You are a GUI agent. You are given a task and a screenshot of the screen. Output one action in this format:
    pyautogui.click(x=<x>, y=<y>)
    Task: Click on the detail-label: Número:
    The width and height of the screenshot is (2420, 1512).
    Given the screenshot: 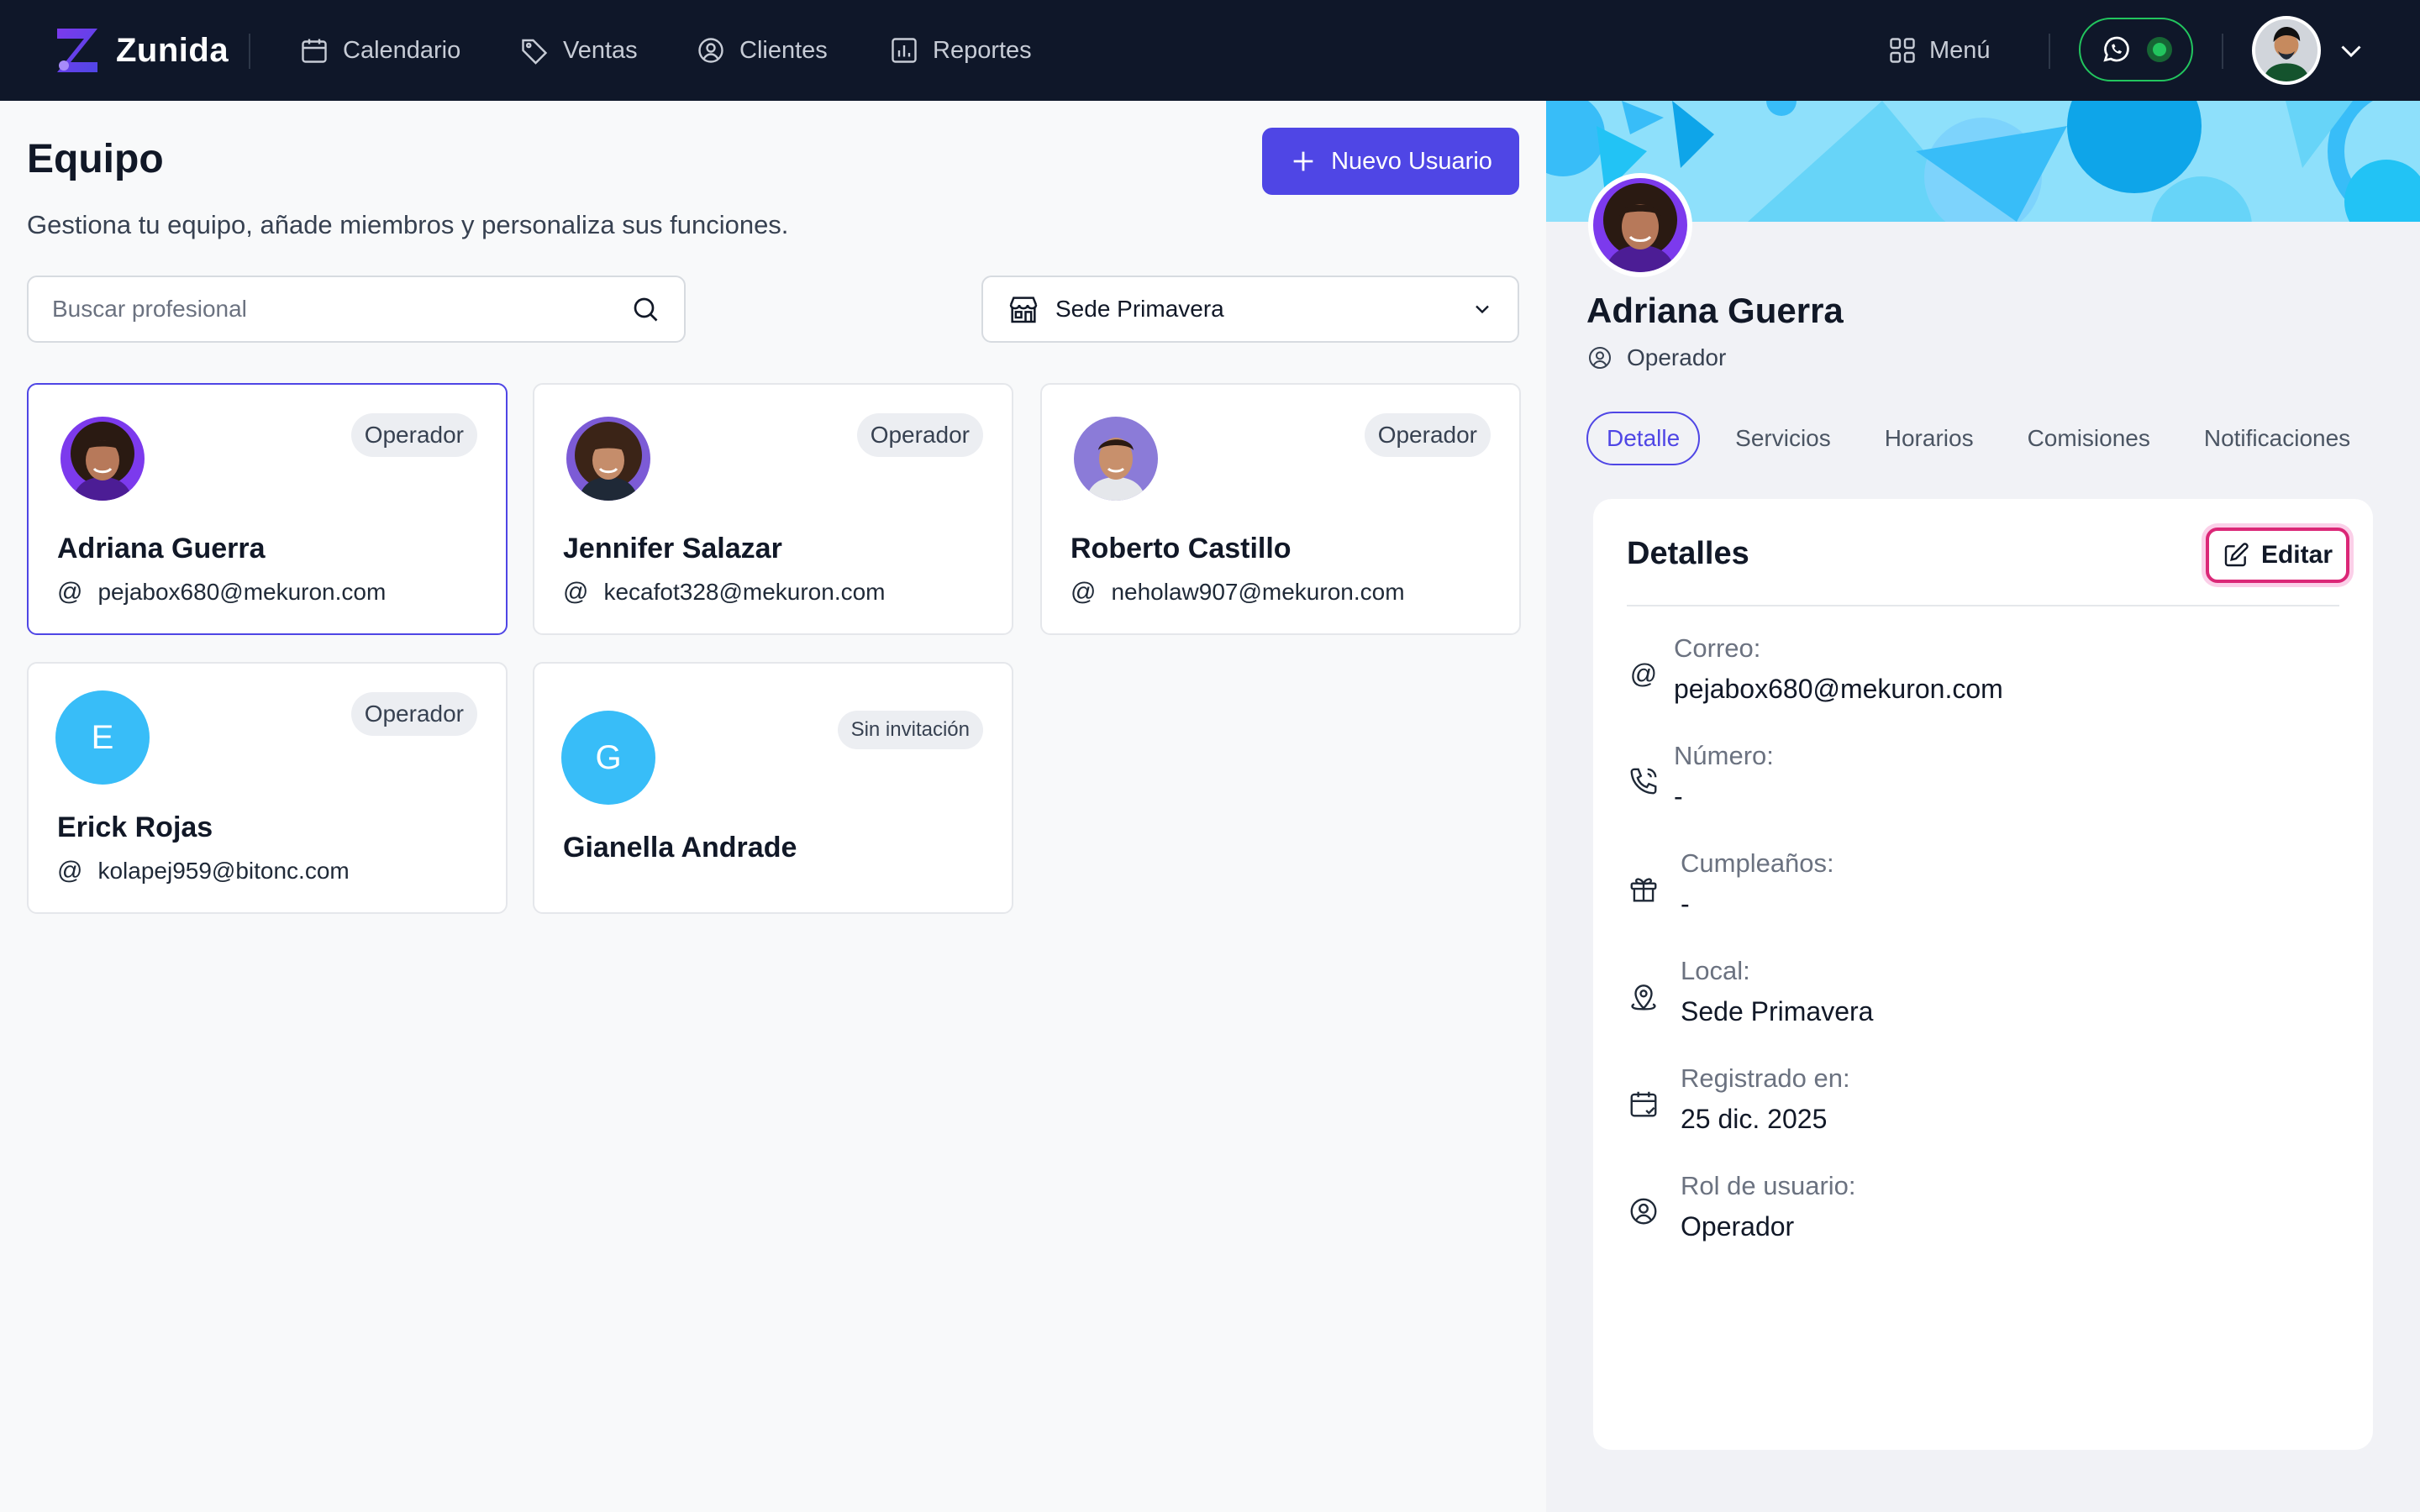 What is the action you would take?
    pyautogui.click(x=1724, y=755)
    